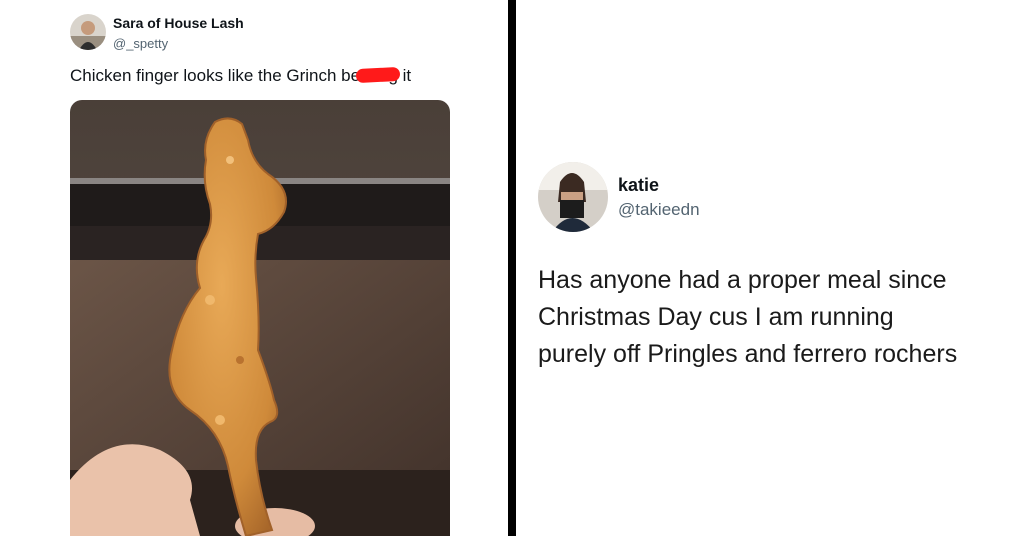 This screenshot has height=536, width=1024. What do you see at coordinates (659, 210) in the screenshot?
I see `katie-handle: @takieedn` at bounding box center [659, 210].